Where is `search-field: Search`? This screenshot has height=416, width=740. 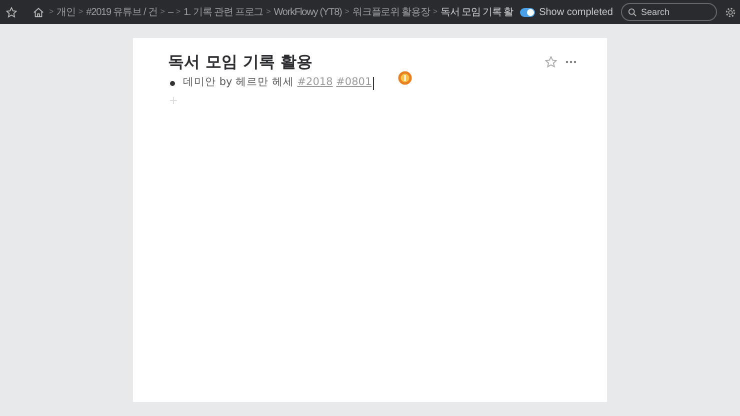
search-field: Search is located at coordinates (669, 12).